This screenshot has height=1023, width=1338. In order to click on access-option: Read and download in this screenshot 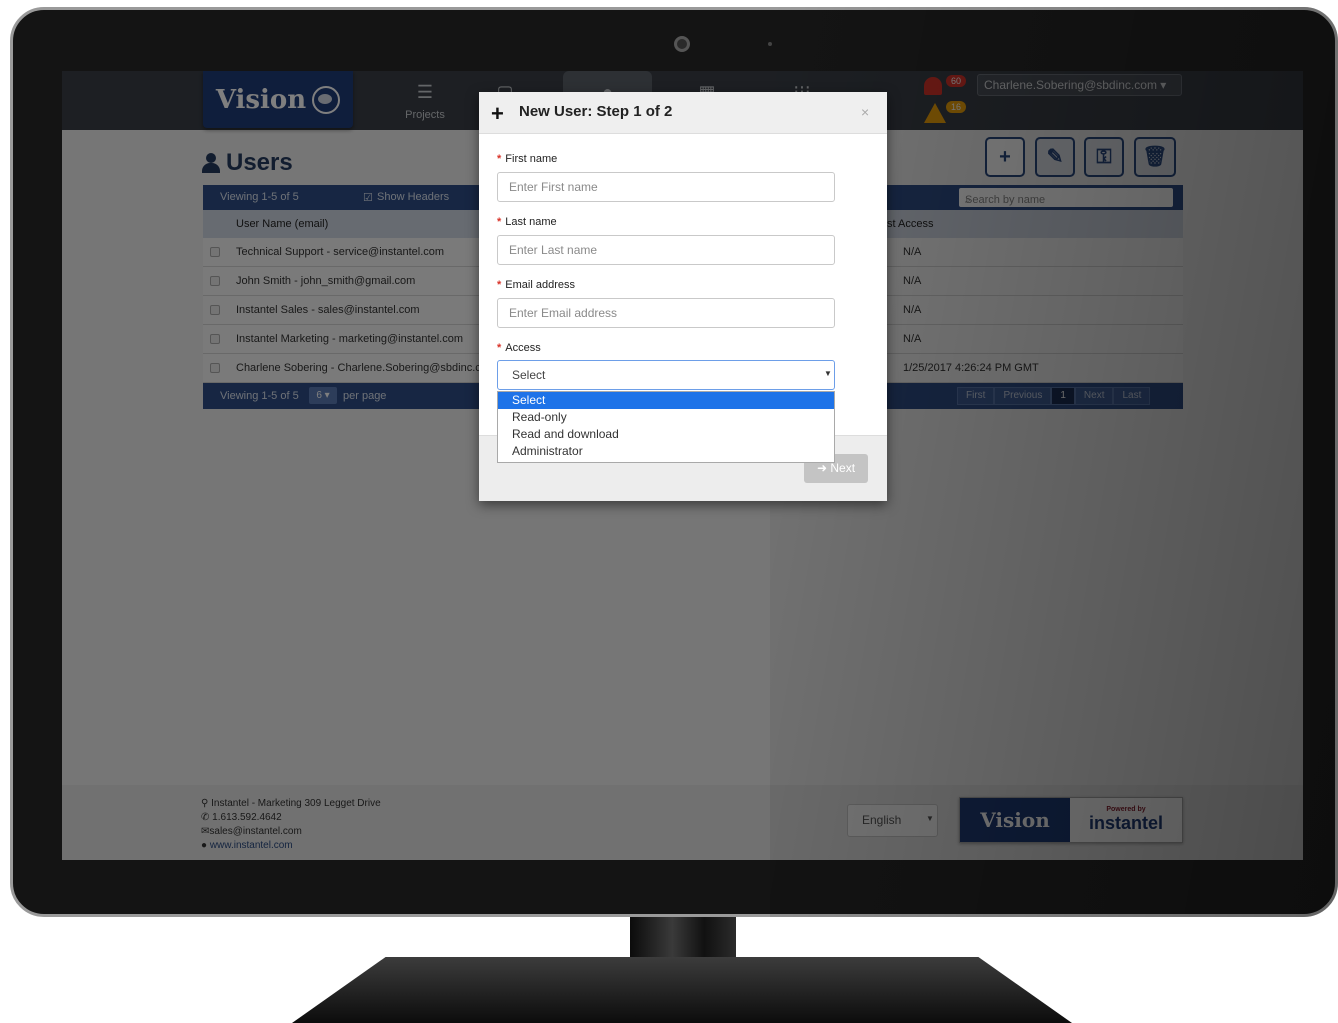, I will do `click(666, 434)`.